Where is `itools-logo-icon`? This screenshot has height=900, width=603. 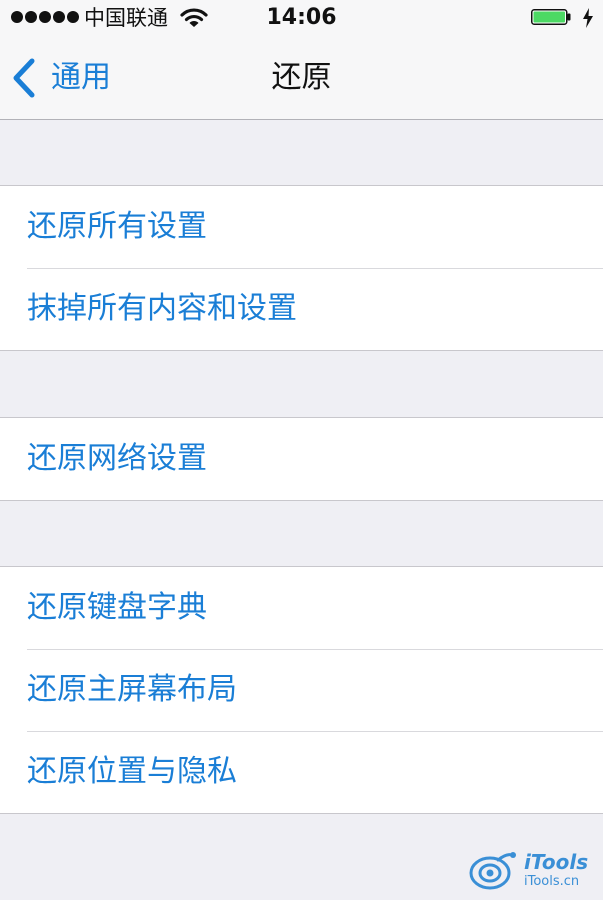 itools-logo-icon is located at coordinates (492, 871).